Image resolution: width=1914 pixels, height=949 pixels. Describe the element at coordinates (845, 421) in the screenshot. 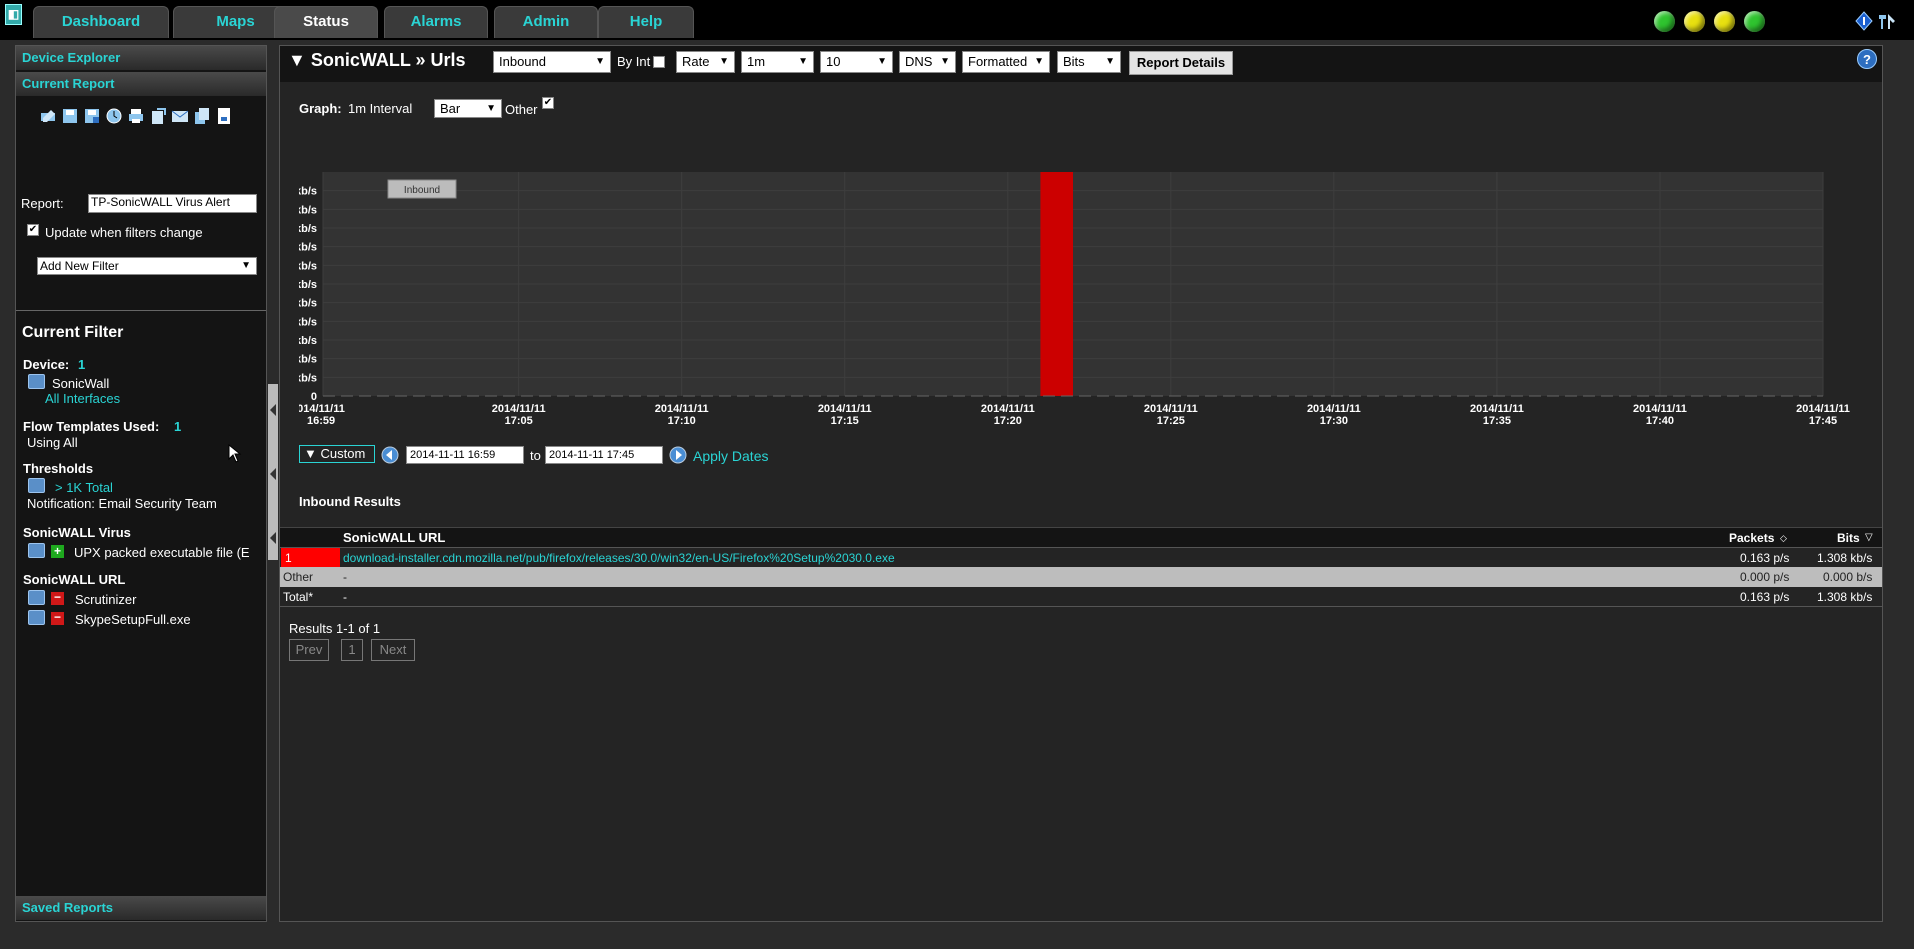

I see `x-tick-time-label: 17:15` at that location.